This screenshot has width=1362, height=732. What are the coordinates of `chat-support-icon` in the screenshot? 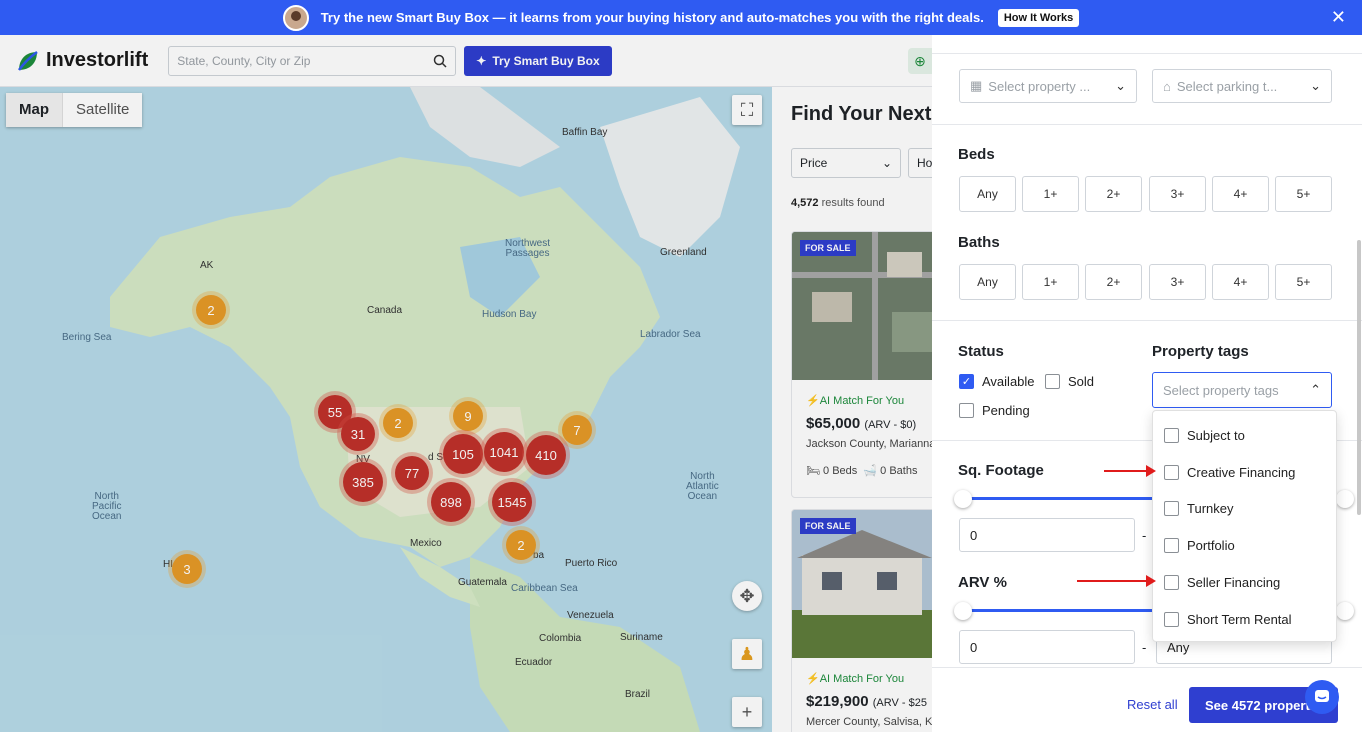 It's located at (1322, 697).